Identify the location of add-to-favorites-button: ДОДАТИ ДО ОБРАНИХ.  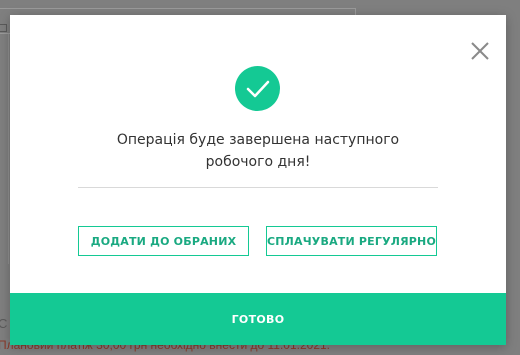
(163, 241).